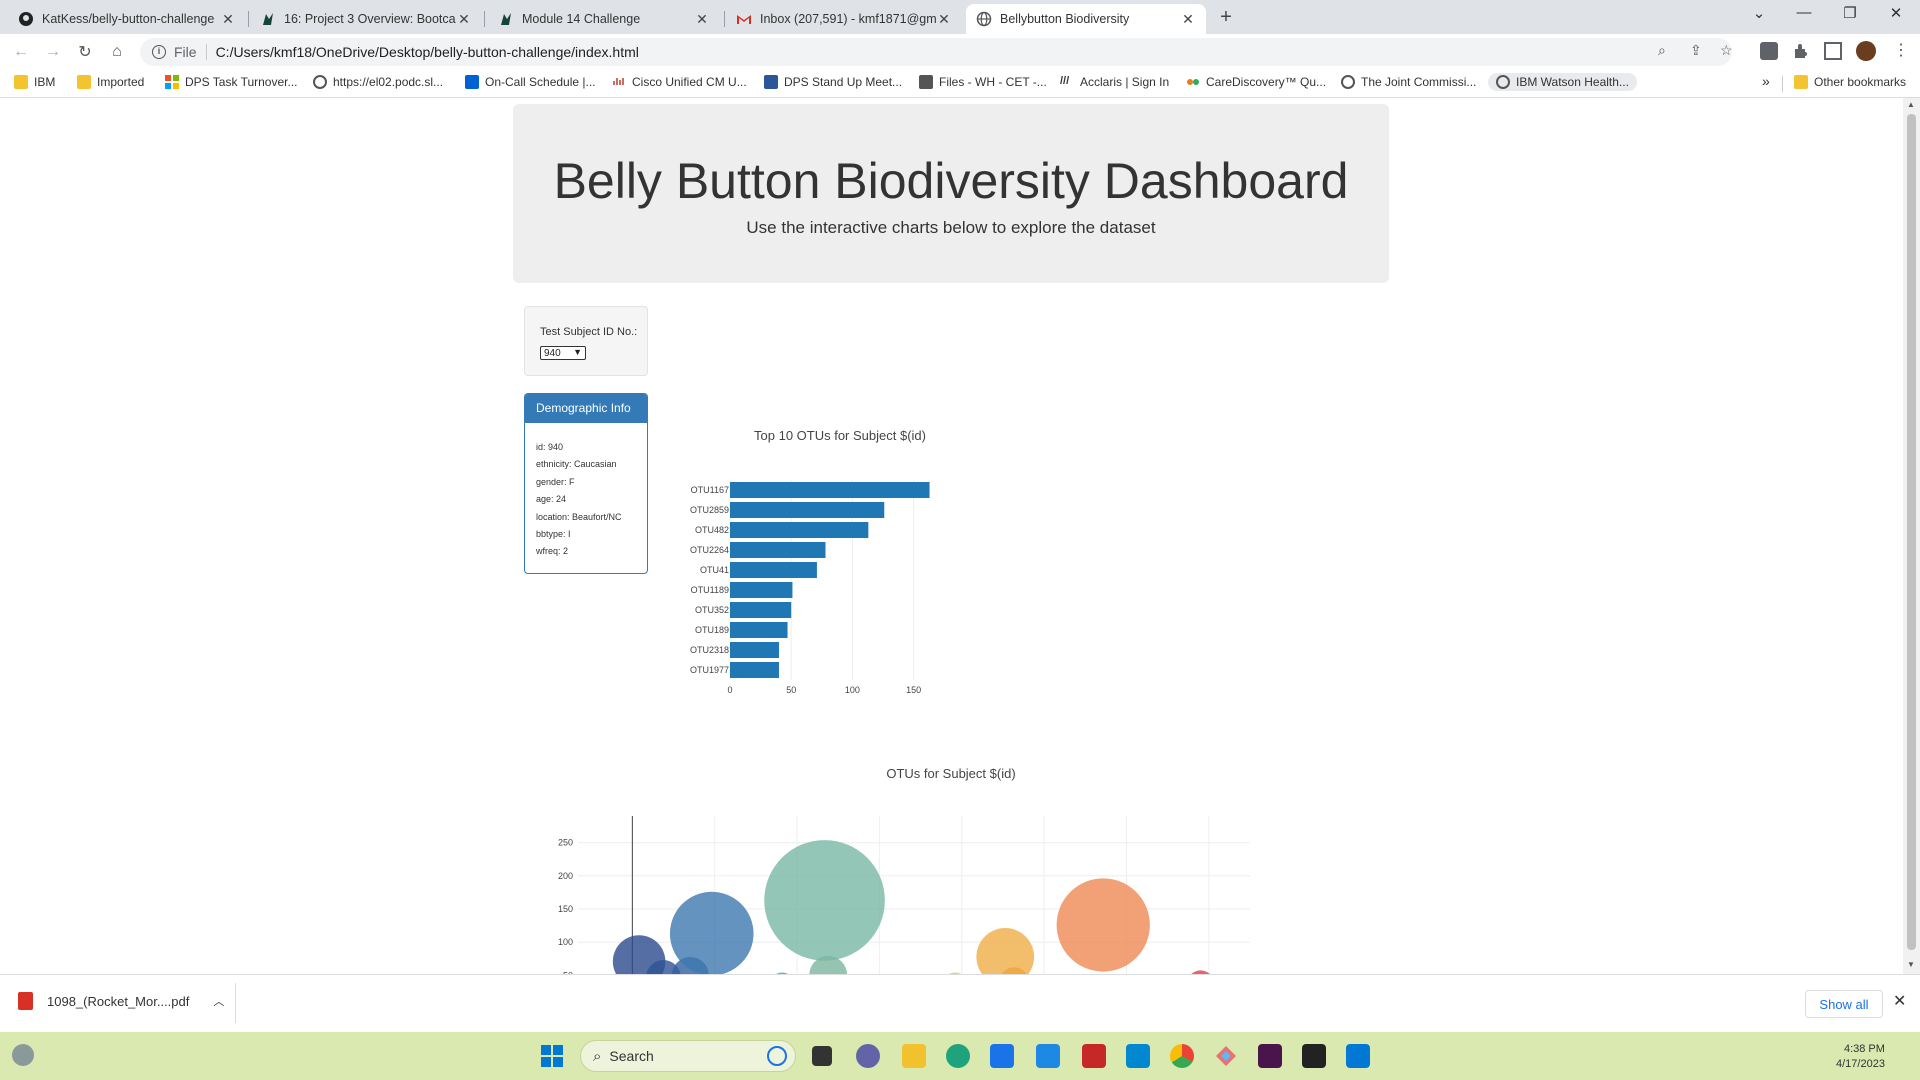 The width and height of the screenshot is (1920, 1080). I want to click on subject-id-select: 940 ▼, so click(563, 353).